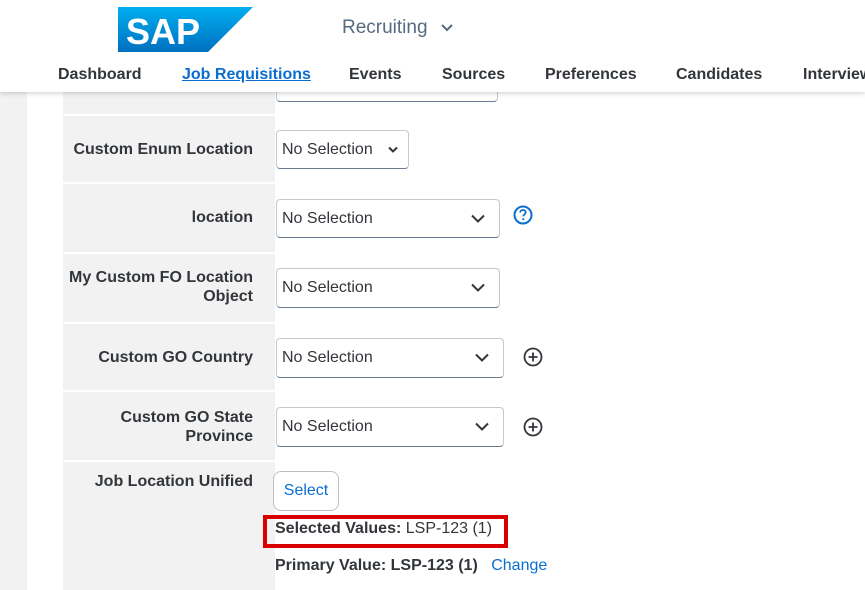 Image resolution: width=865 pixels, height=590 pixels. I want to click on label-cell-custom-go-state-province: Custom GO State Province, so click(169, 426).